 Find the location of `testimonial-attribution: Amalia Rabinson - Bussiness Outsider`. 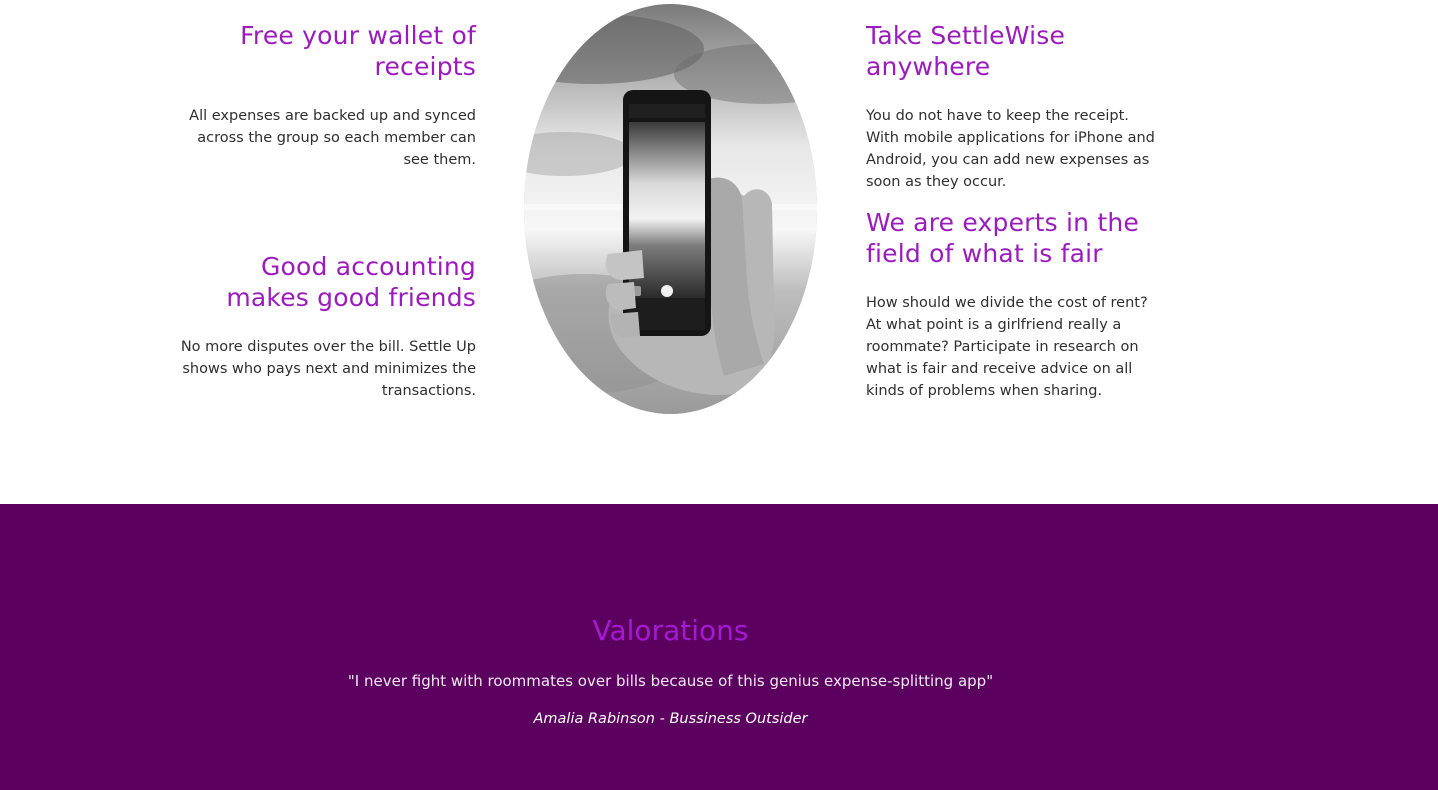

testimonial-attribution: Amalia Rabinson - Bussiness Outsider is located at coordinates (670, 719).